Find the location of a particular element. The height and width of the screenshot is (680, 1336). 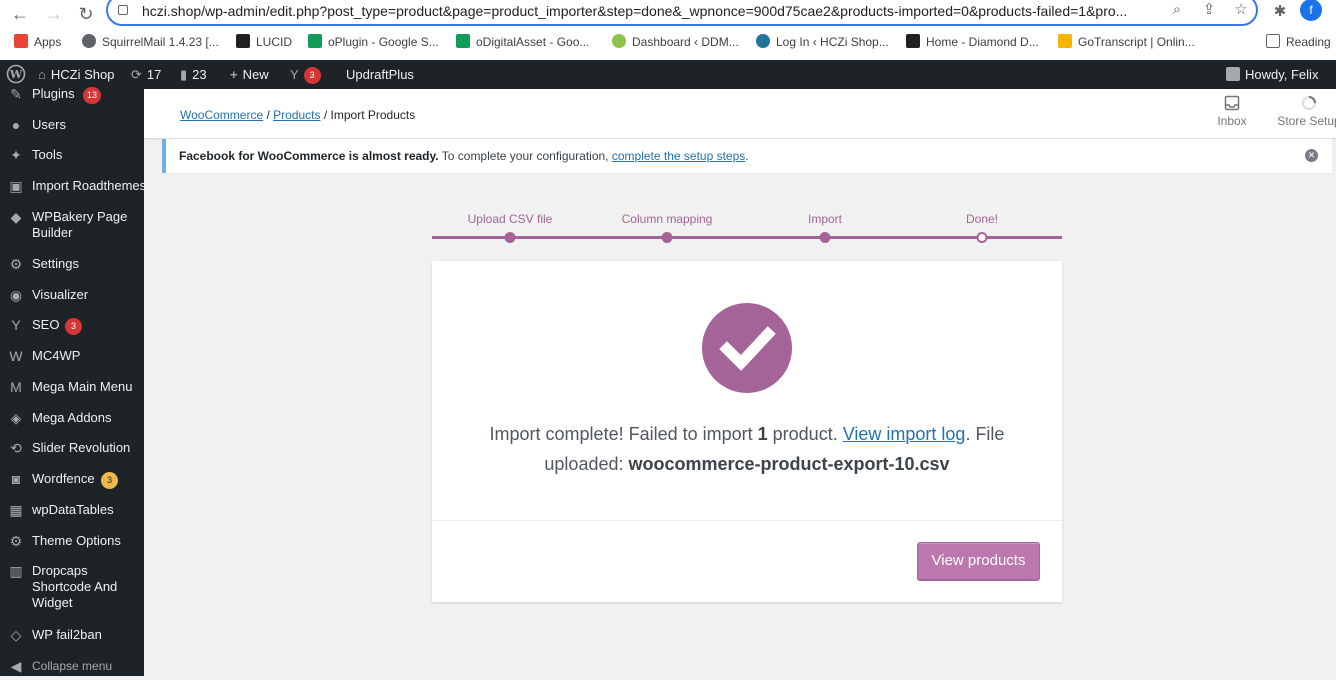

new-label: New is located at coordinates (255, 74).